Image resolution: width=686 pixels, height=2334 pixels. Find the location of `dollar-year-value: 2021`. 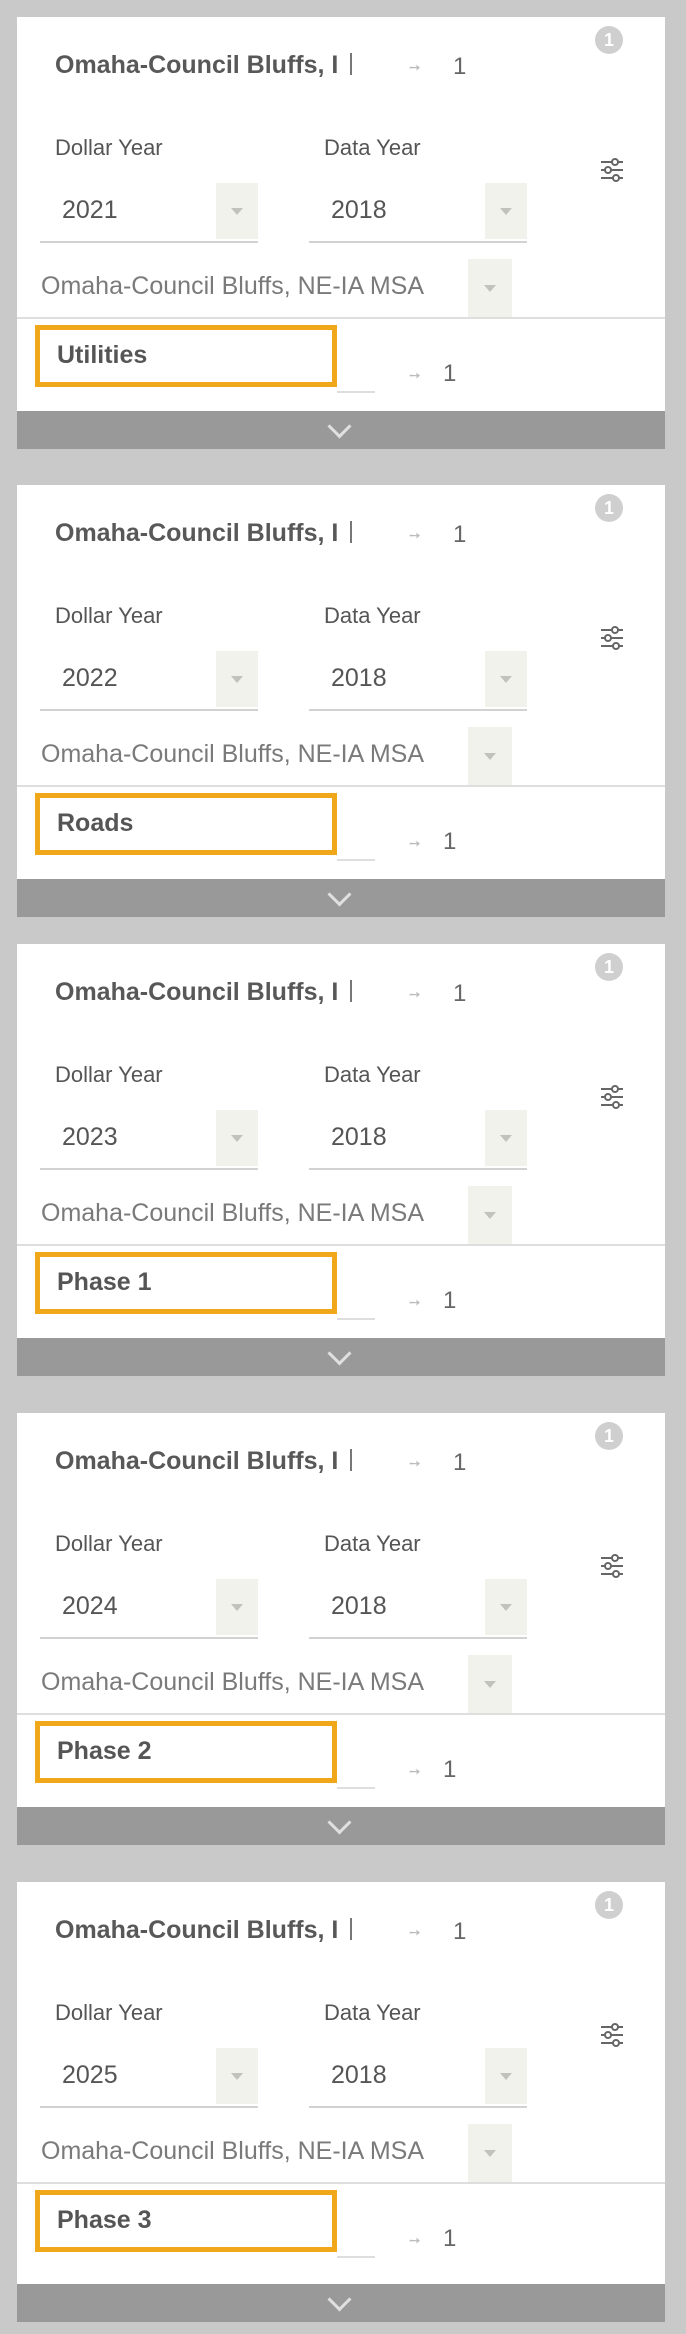

dollar-year-value: 2021 is located at coordinates (90, 210).